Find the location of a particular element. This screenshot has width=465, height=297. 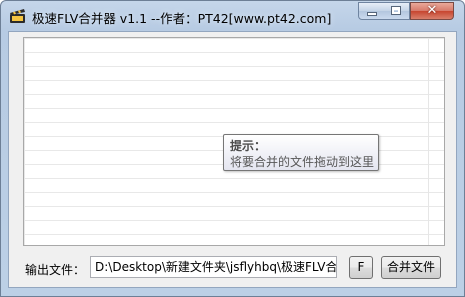

minimize-icon is located at coordinates (372, 14).